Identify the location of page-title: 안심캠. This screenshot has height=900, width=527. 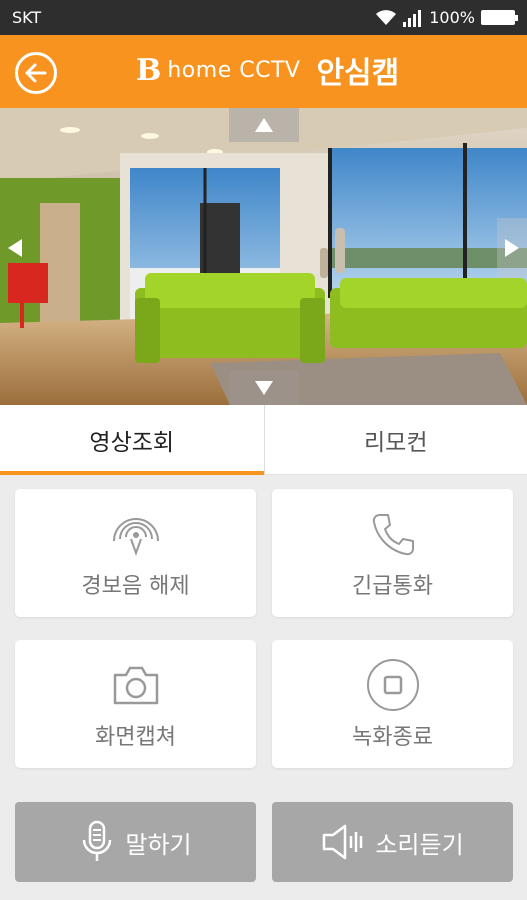
(358, 73).